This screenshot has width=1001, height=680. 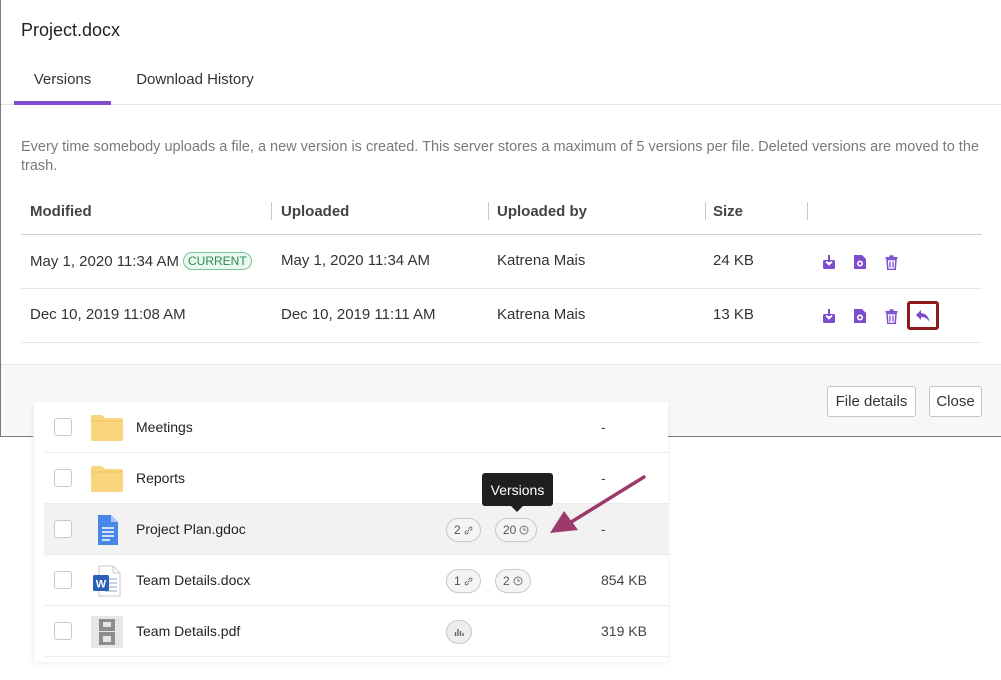 I want to click on bar-chart-icon, so click(x=459, y=632).